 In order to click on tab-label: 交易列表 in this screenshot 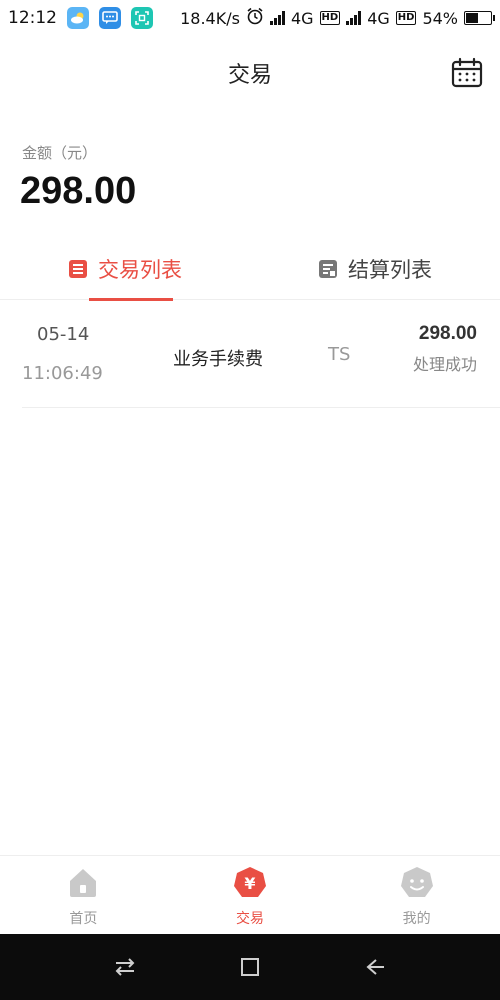, I will do `click(140, 270)`.